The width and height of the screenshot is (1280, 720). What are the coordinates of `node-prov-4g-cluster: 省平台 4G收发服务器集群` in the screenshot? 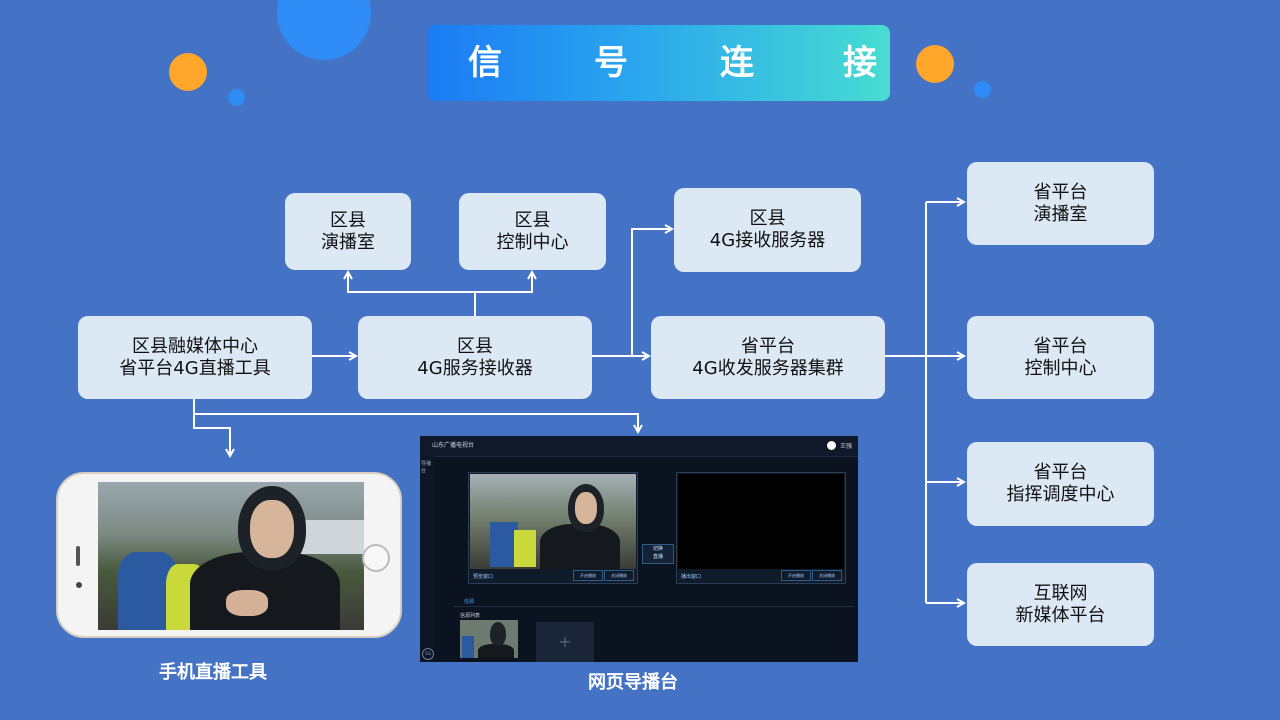 It's located at (768, 357).